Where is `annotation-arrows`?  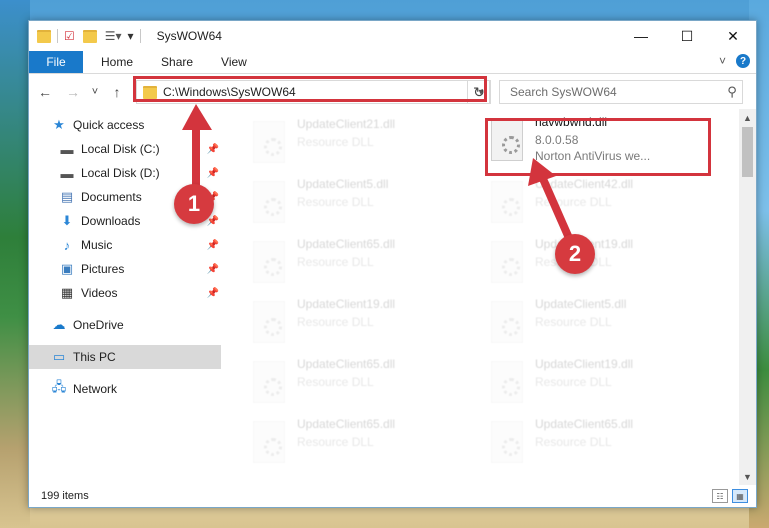
annotation-arrows is located at coordinates (381, 180).